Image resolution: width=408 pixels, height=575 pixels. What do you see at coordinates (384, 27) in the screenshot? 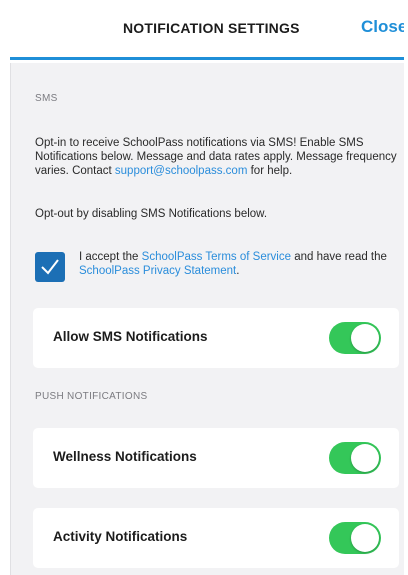
I see `close-button: Close` at bounding box center [384, 27].